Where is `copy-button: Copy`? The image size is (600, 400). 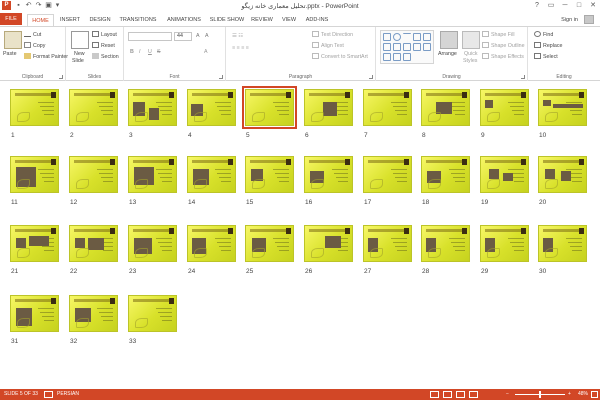 copy-button: Copy is located at coordinates (34, 46).